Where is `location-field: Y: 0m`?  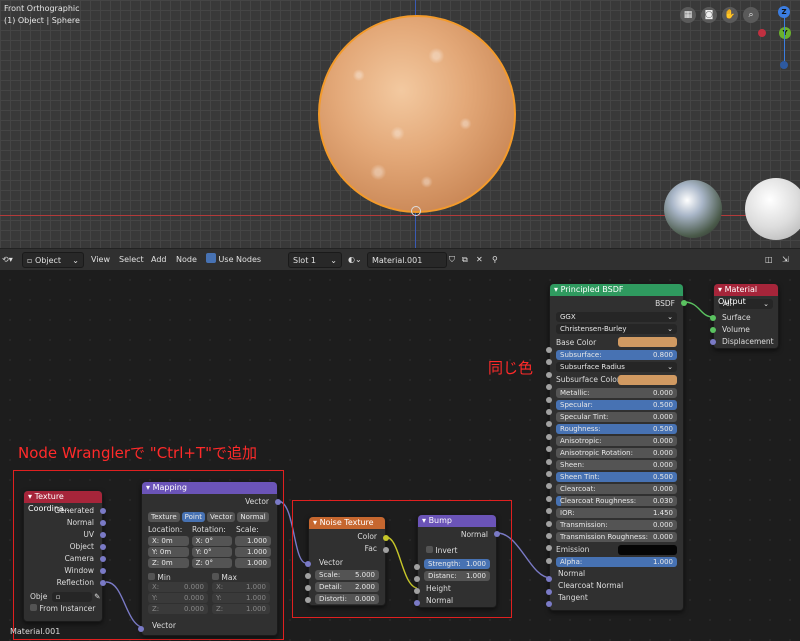
location-field: Y: 0m is located at coordinates (168, 552).